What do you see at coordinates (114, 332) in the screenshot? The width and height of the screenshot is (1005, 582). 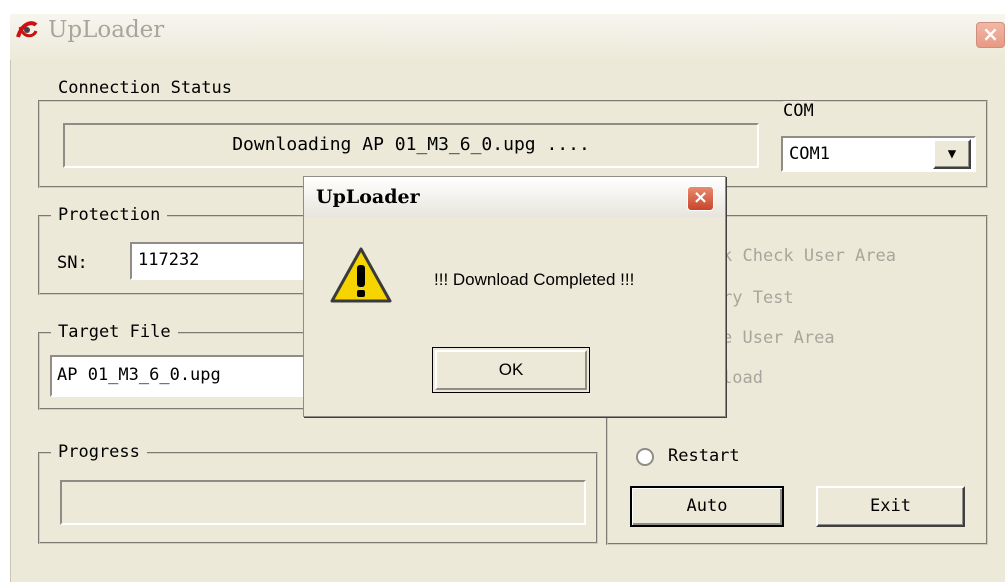 I see `target-file-legend: Target File` at bounding box center [114, 332].